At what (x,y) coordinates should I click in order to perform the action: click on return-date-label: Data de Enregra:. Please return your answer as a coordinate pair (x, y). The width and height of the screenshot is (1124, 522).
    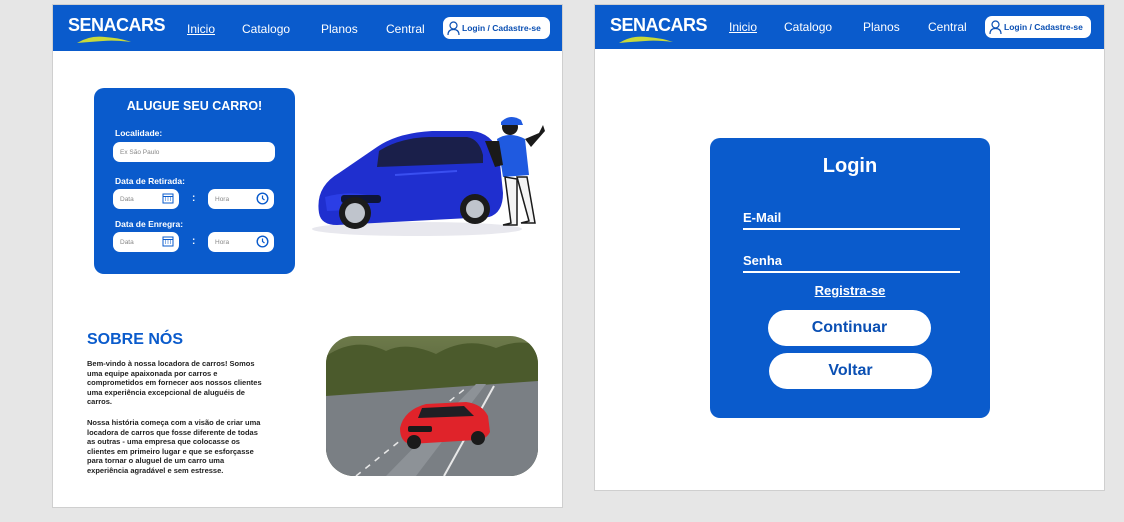
    Looking at the image, I should click on (149, 224).